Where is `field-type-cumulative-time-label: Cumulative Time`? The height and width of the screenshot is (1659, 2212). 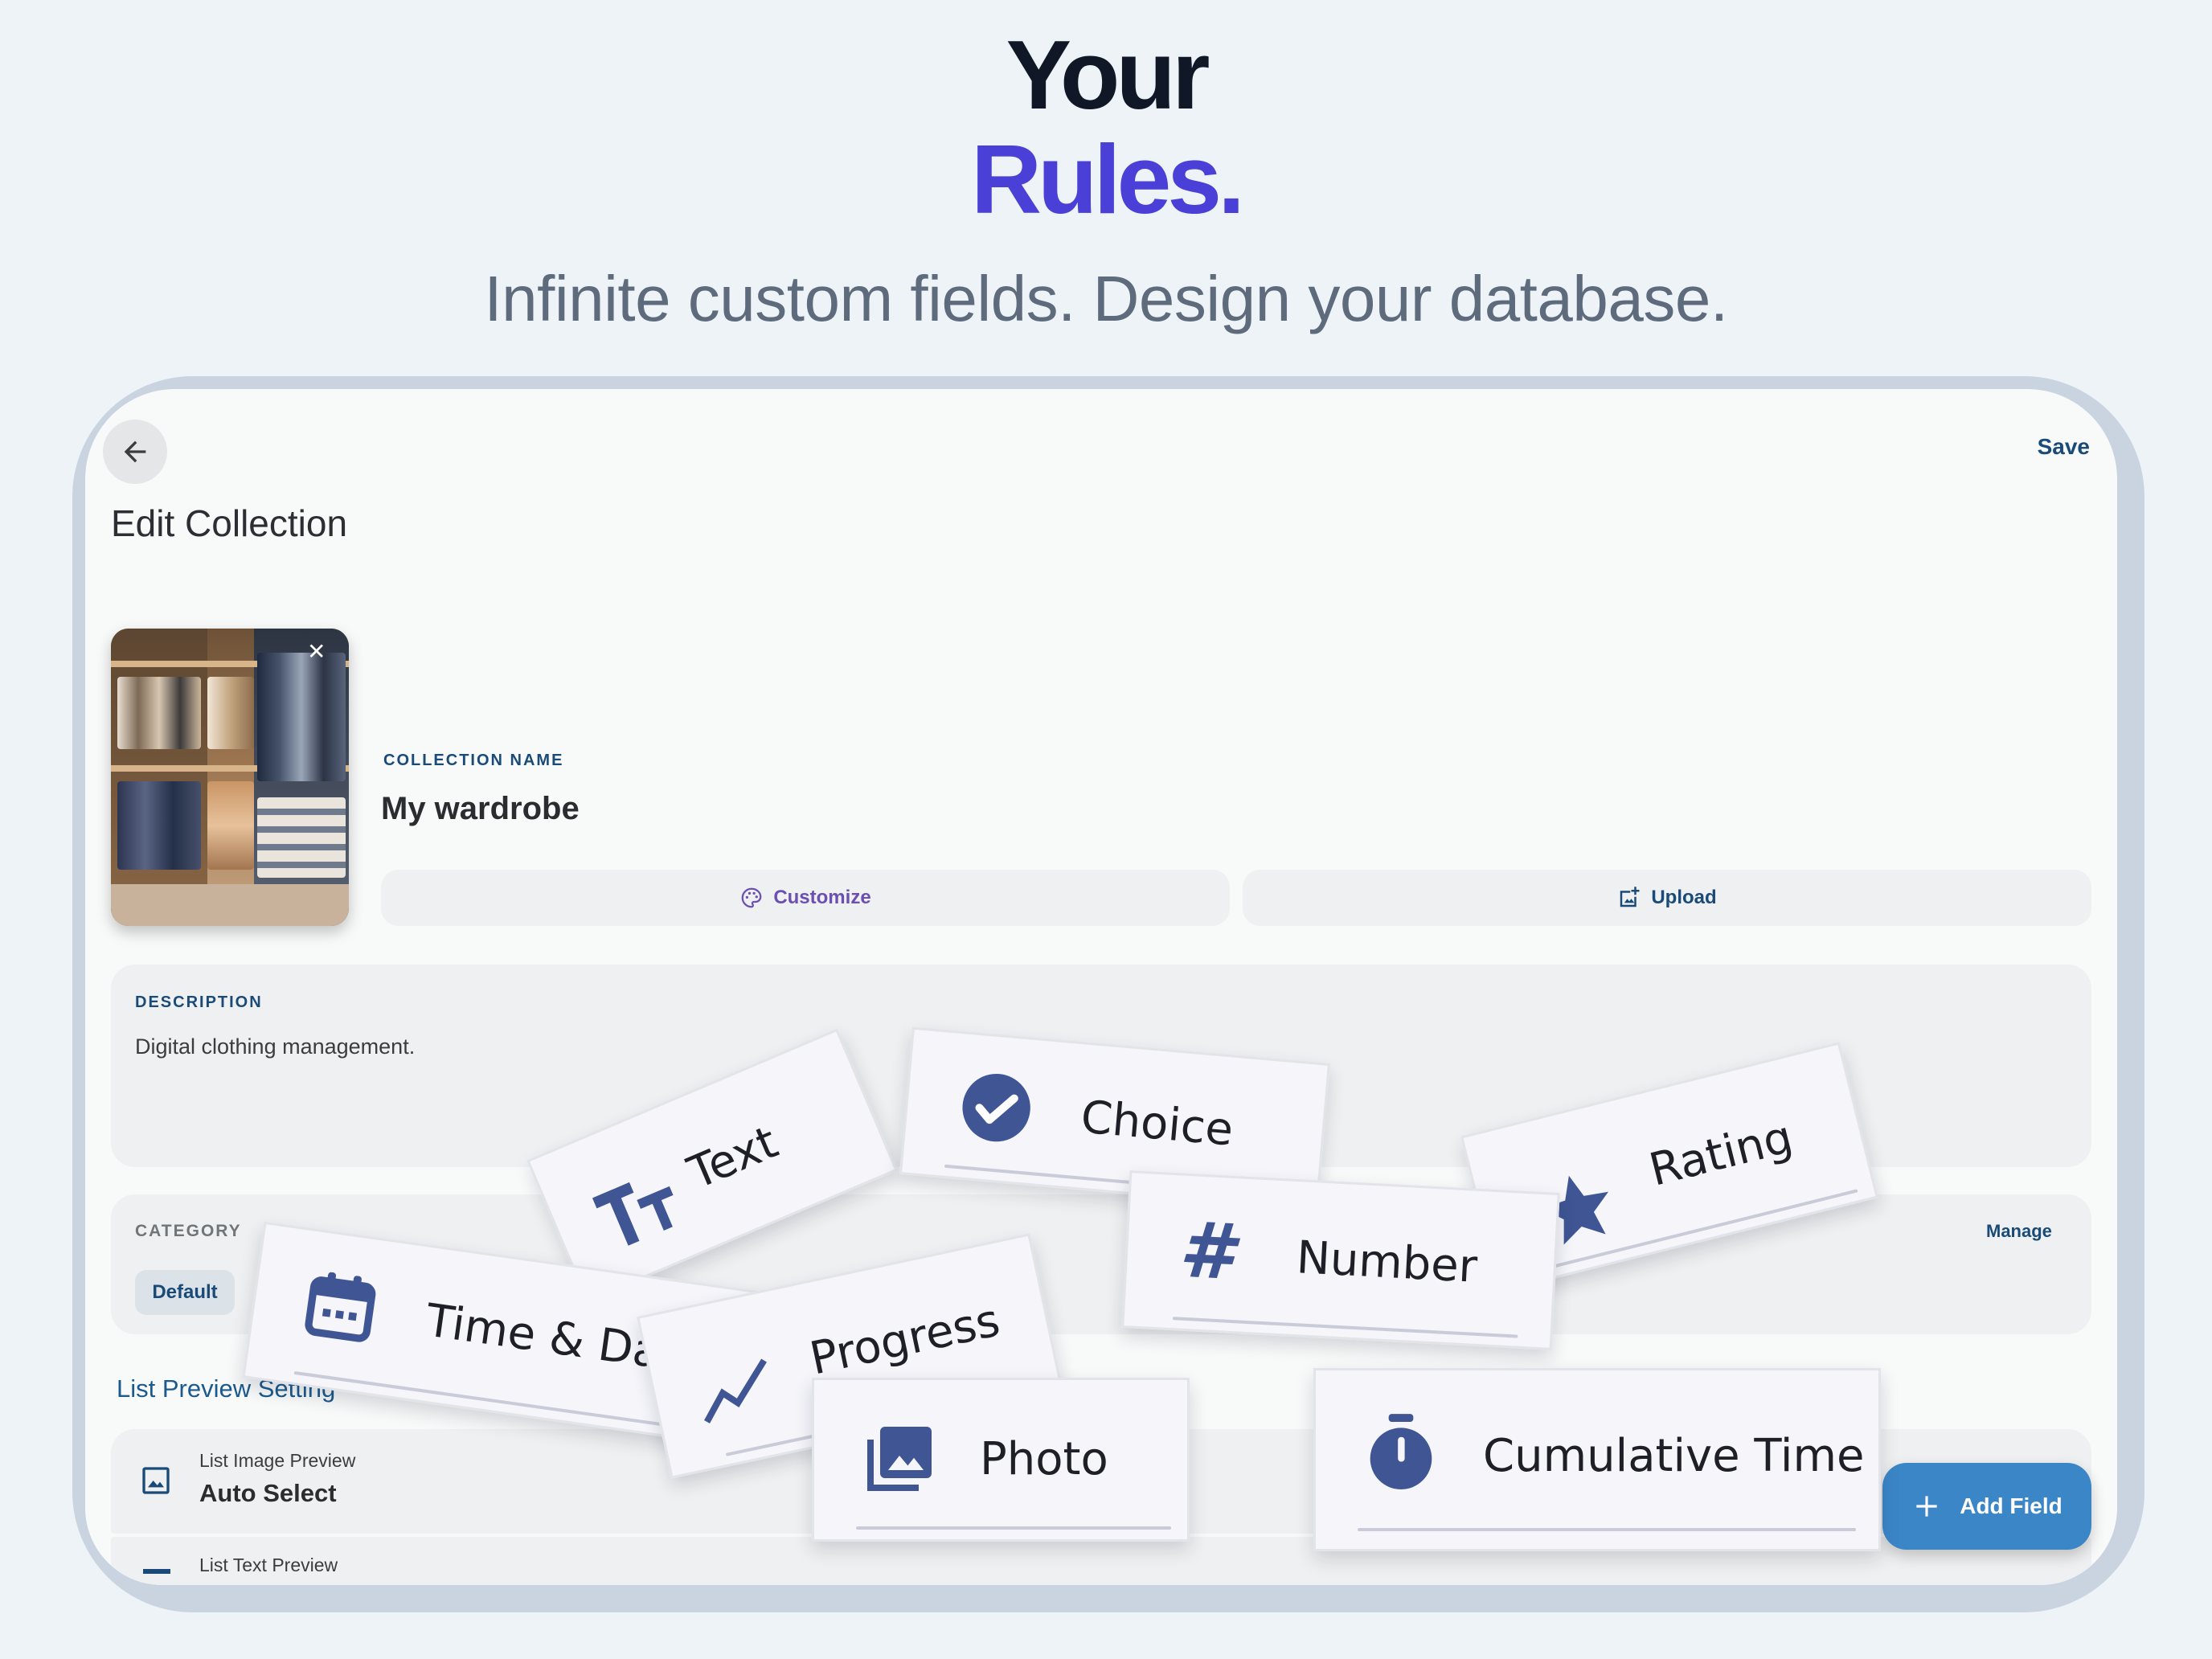
field-type-cumulative-time-label: Cumulative Time is located at coordinates (1674, 1456).